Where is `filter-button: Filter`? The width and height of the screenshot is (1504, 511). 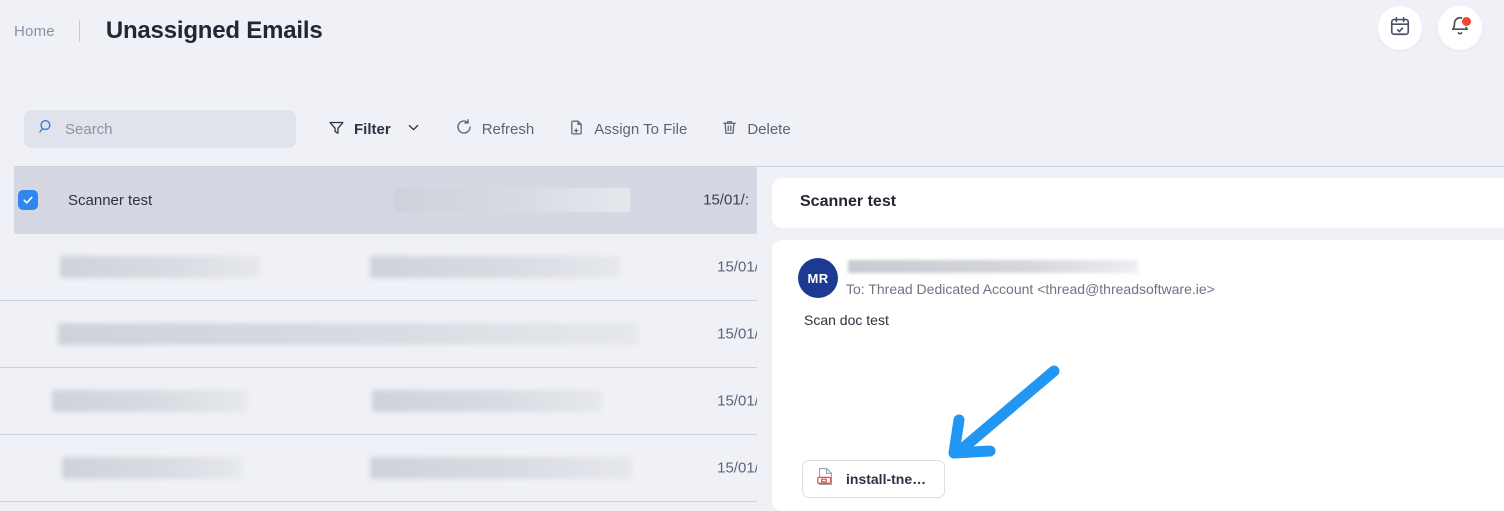 filter-button: Filter is located at coordinates (374, 129).